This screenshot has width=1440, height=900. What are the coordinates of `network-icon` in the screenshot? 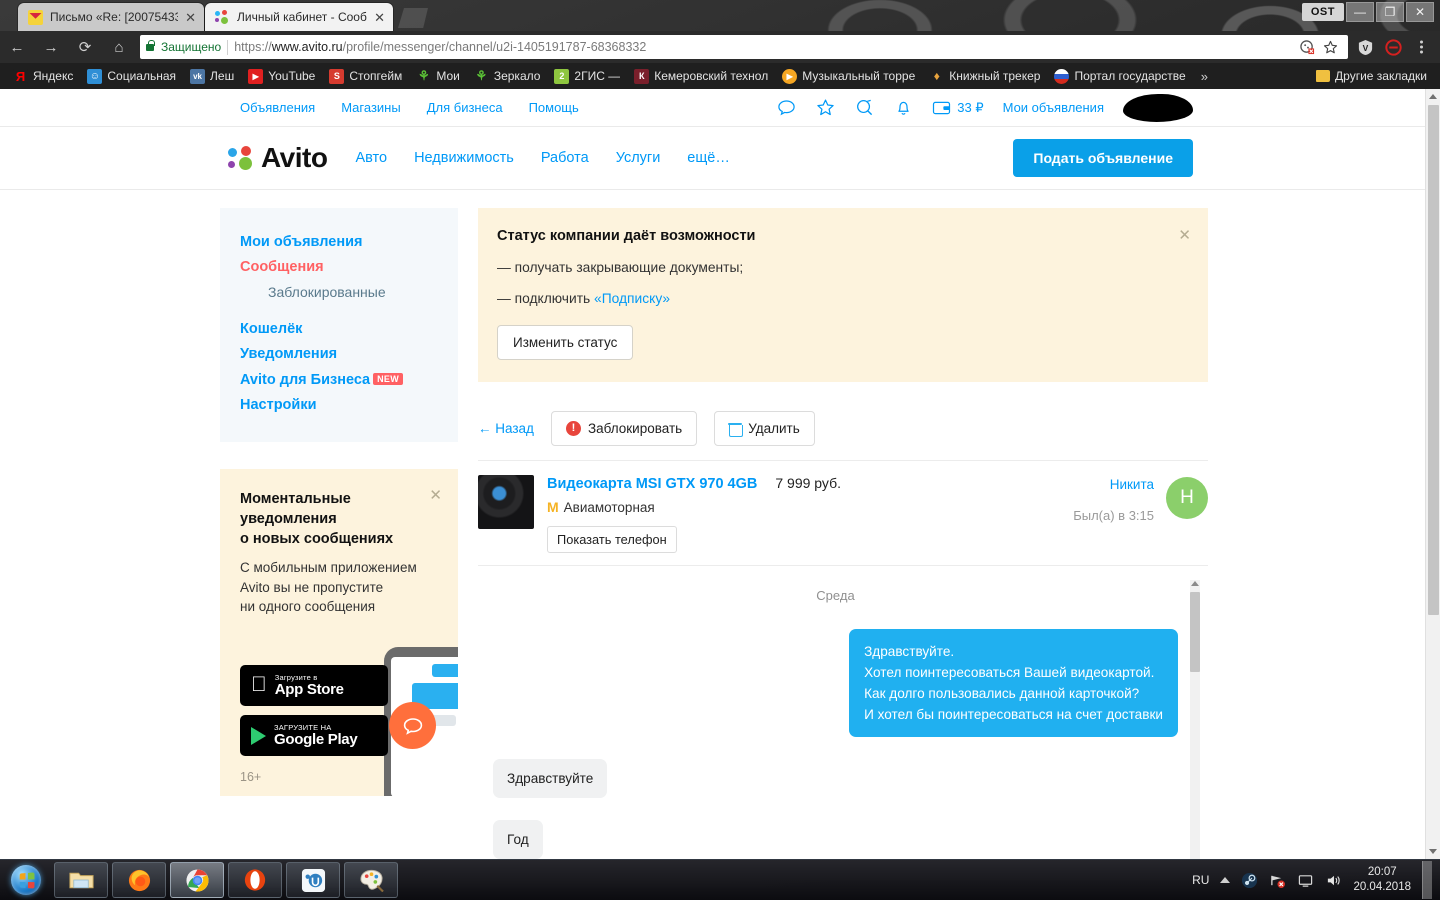 It's located at (1277, 880).